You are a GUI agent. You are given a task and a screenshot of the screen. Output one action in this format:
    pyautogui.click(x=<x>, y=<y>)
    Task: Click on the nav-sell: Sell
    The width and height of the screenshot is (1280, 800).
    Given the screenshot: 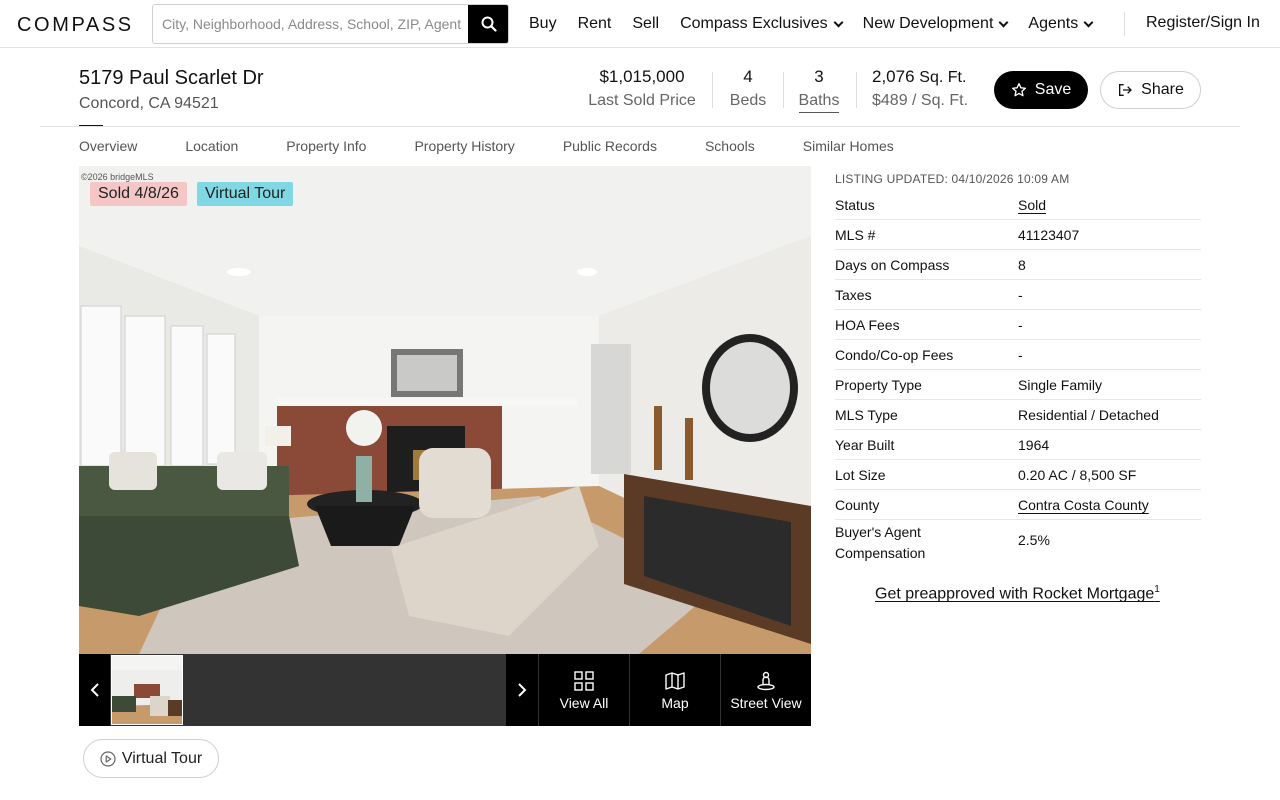 What is the action you would take?
    pyautogui.click(x=645, y=24)
    